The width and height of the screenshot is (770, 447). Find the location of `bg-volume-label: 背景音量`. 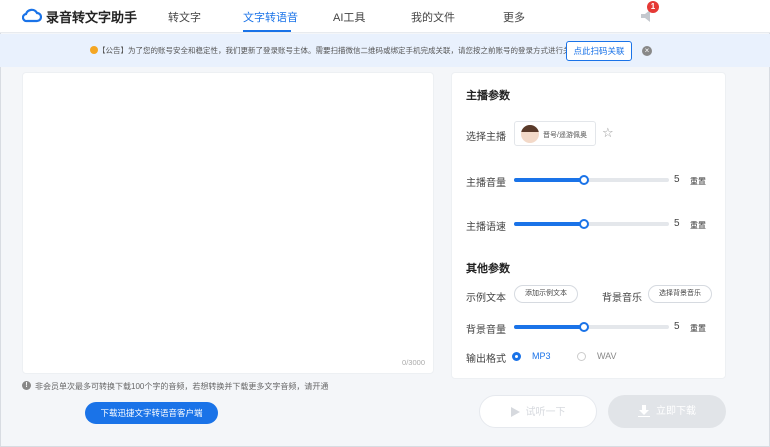

bg-volume-label: 背景音量 is located at coordinates (486, 330).